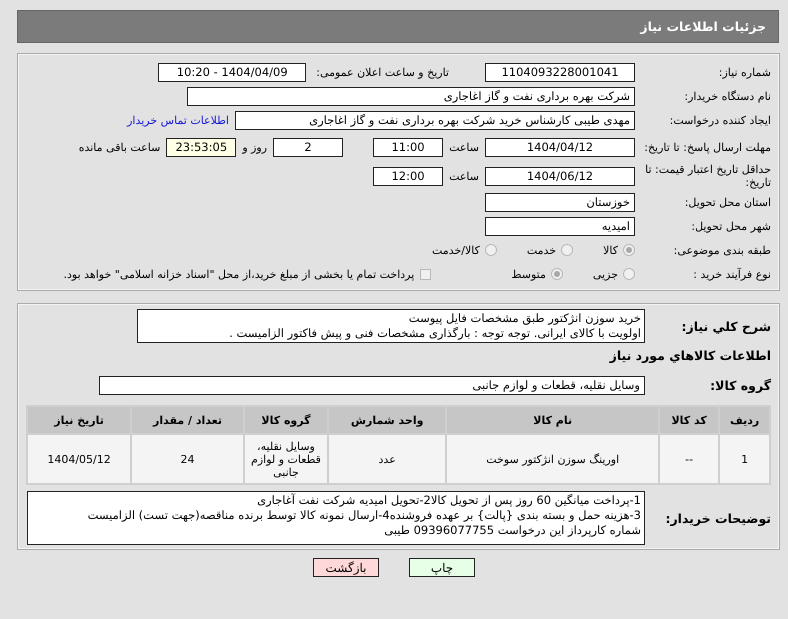  What do you see at coordinates (560, 147) in the screenshot?
I see `date-field: 1404/04/12` at bounding box center [560, 147].